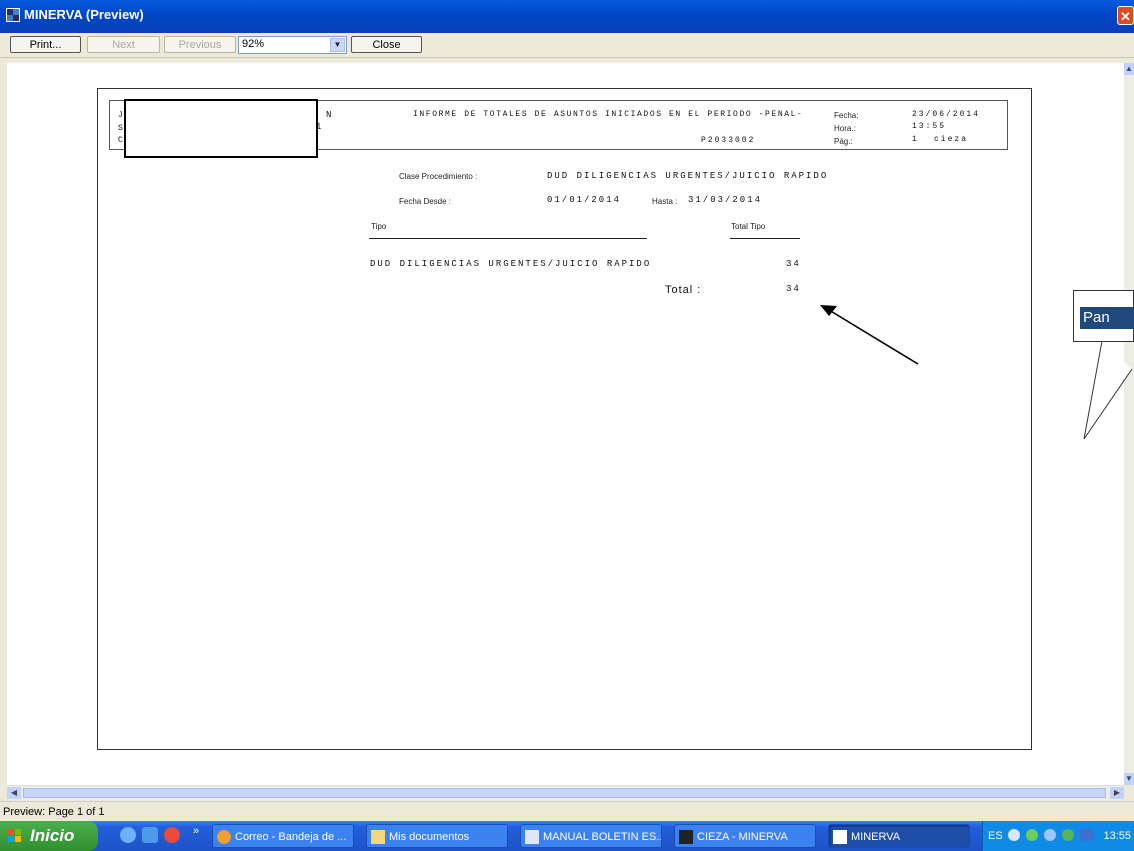 The image size is (1134, 851). I want to click on fecha-desde-value: 01/01/2014, so click(584, 200).